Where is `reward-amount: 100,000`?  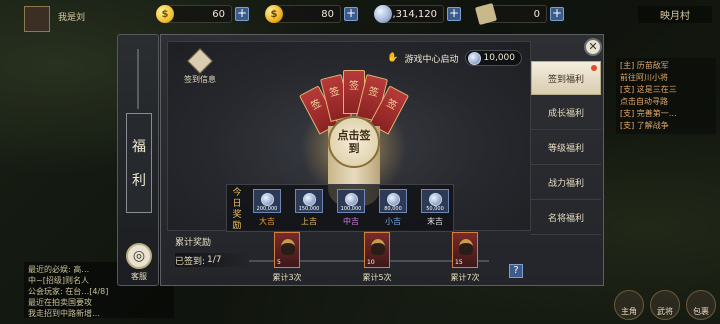
reward-amount: 100,000 is located at coordinates (351, 209).